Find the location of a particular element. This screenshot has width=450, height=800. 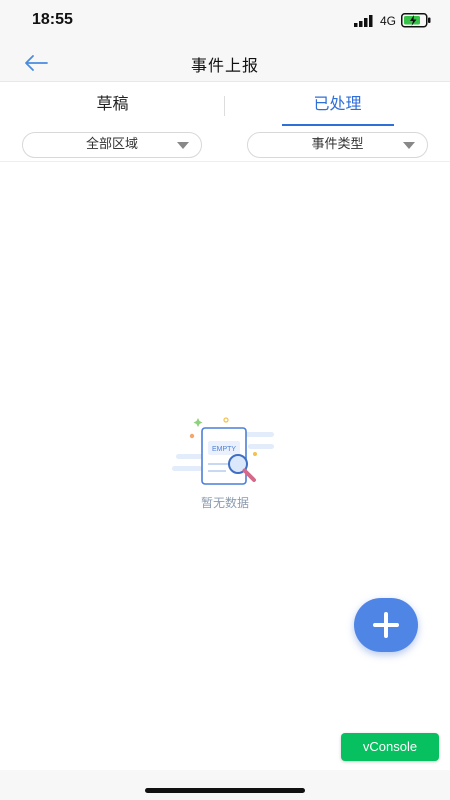

home-indicator-area is located at coordinates (225, 785).